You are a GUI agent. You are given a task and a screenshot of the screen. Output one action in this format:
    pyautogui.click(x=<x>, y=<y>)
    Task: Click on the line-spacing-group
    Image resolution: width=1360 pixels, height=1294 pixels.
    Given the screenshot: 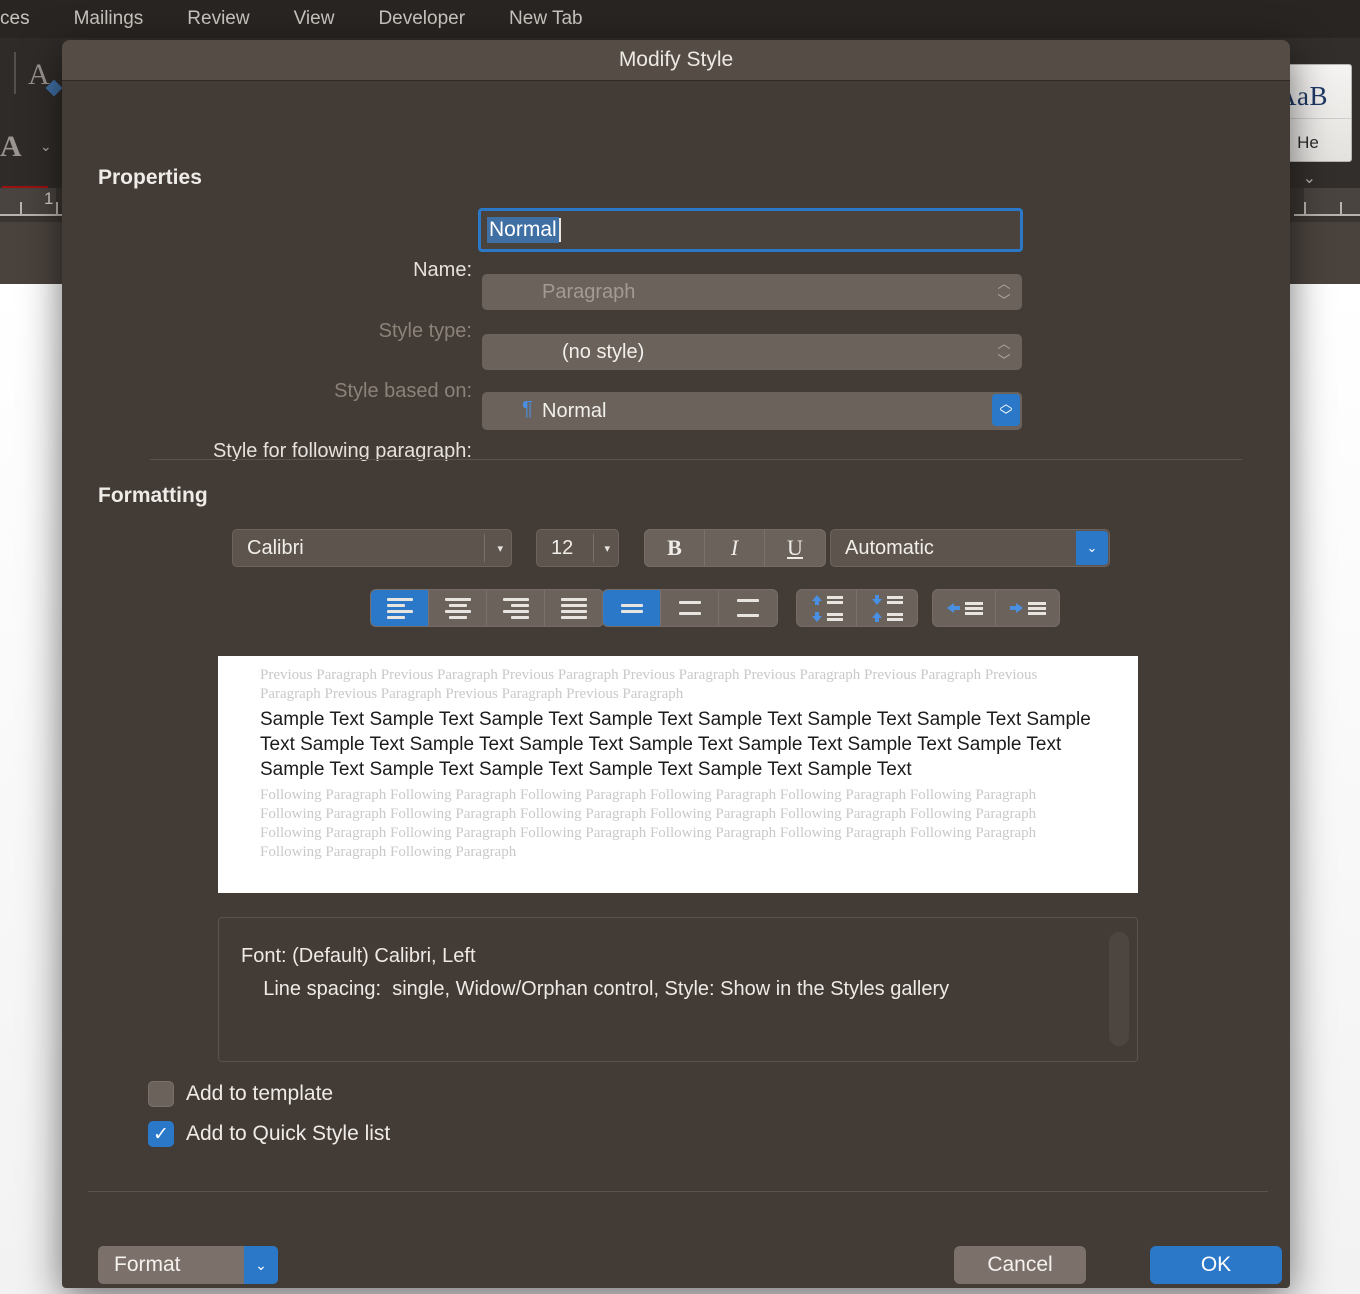 What is the action you would take?
    pyautogui.click(x=690, y=608)
    